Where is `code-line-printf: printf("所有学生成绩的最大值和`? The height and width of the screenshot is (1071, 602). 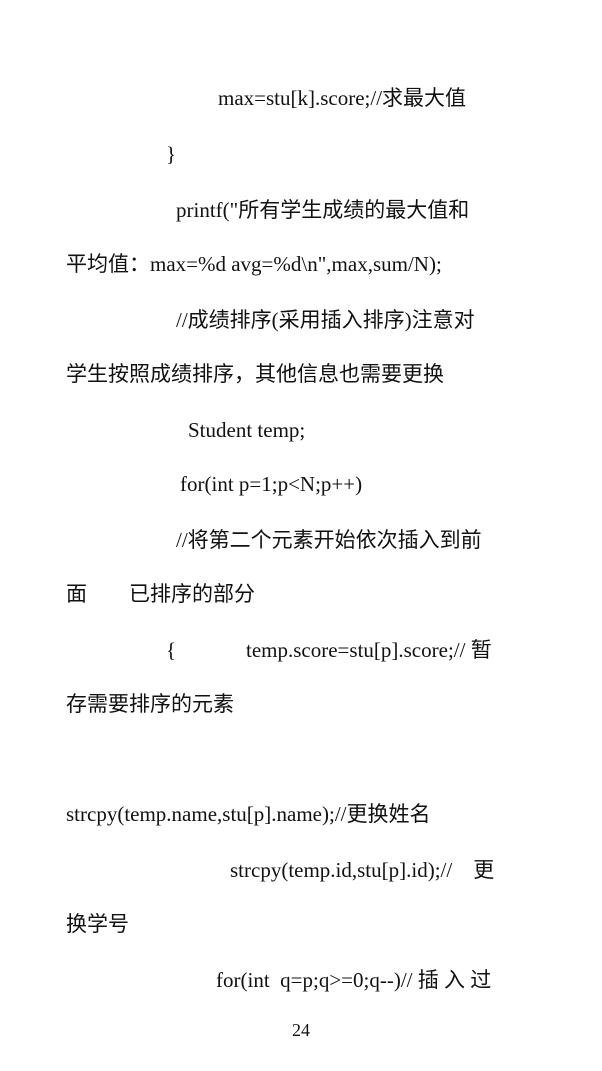
code-line-printf: printf("所有学生成绩的最大值和 is located at coordinates (323, 210).